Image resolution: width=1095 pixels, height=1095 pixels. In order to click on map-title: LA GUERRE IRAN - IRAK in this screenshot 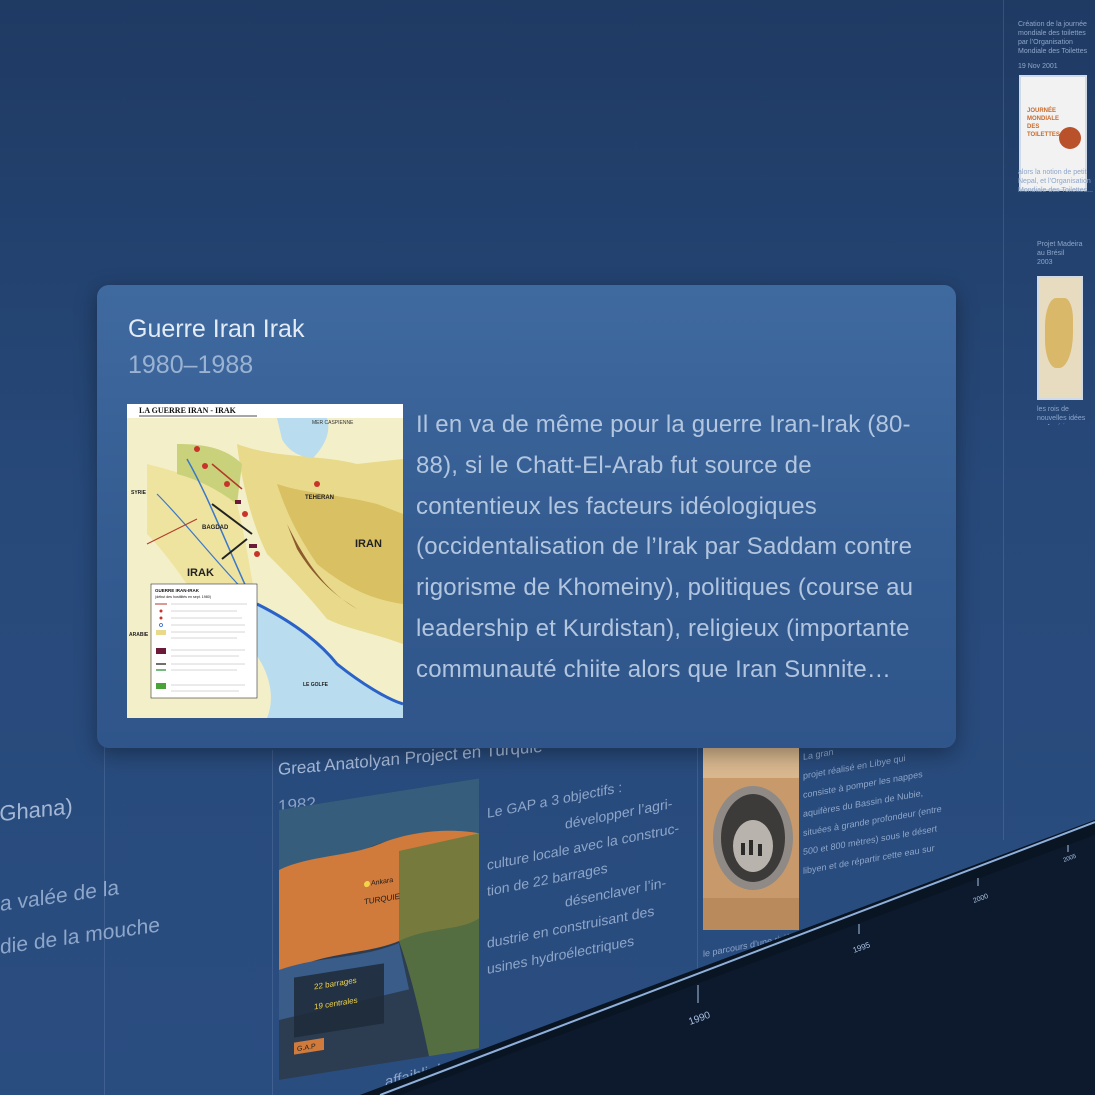, I will do `click(188, 410)`.